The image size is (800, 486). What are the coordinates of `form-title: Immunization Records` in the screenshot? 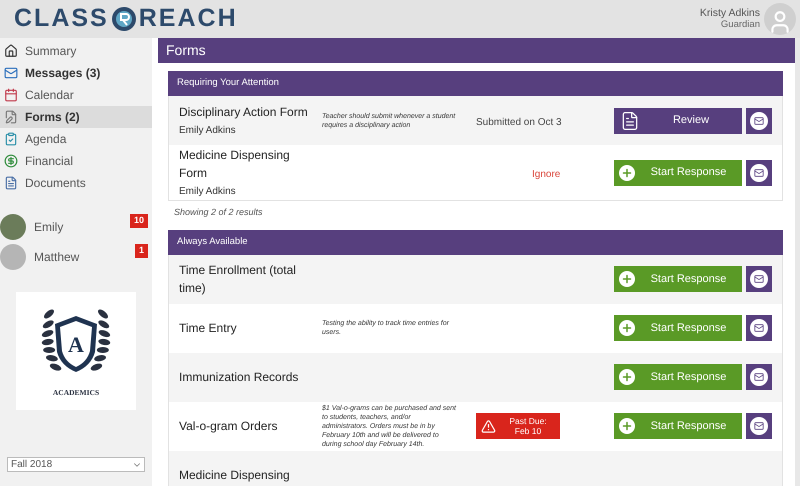 It's located at (239, 377).